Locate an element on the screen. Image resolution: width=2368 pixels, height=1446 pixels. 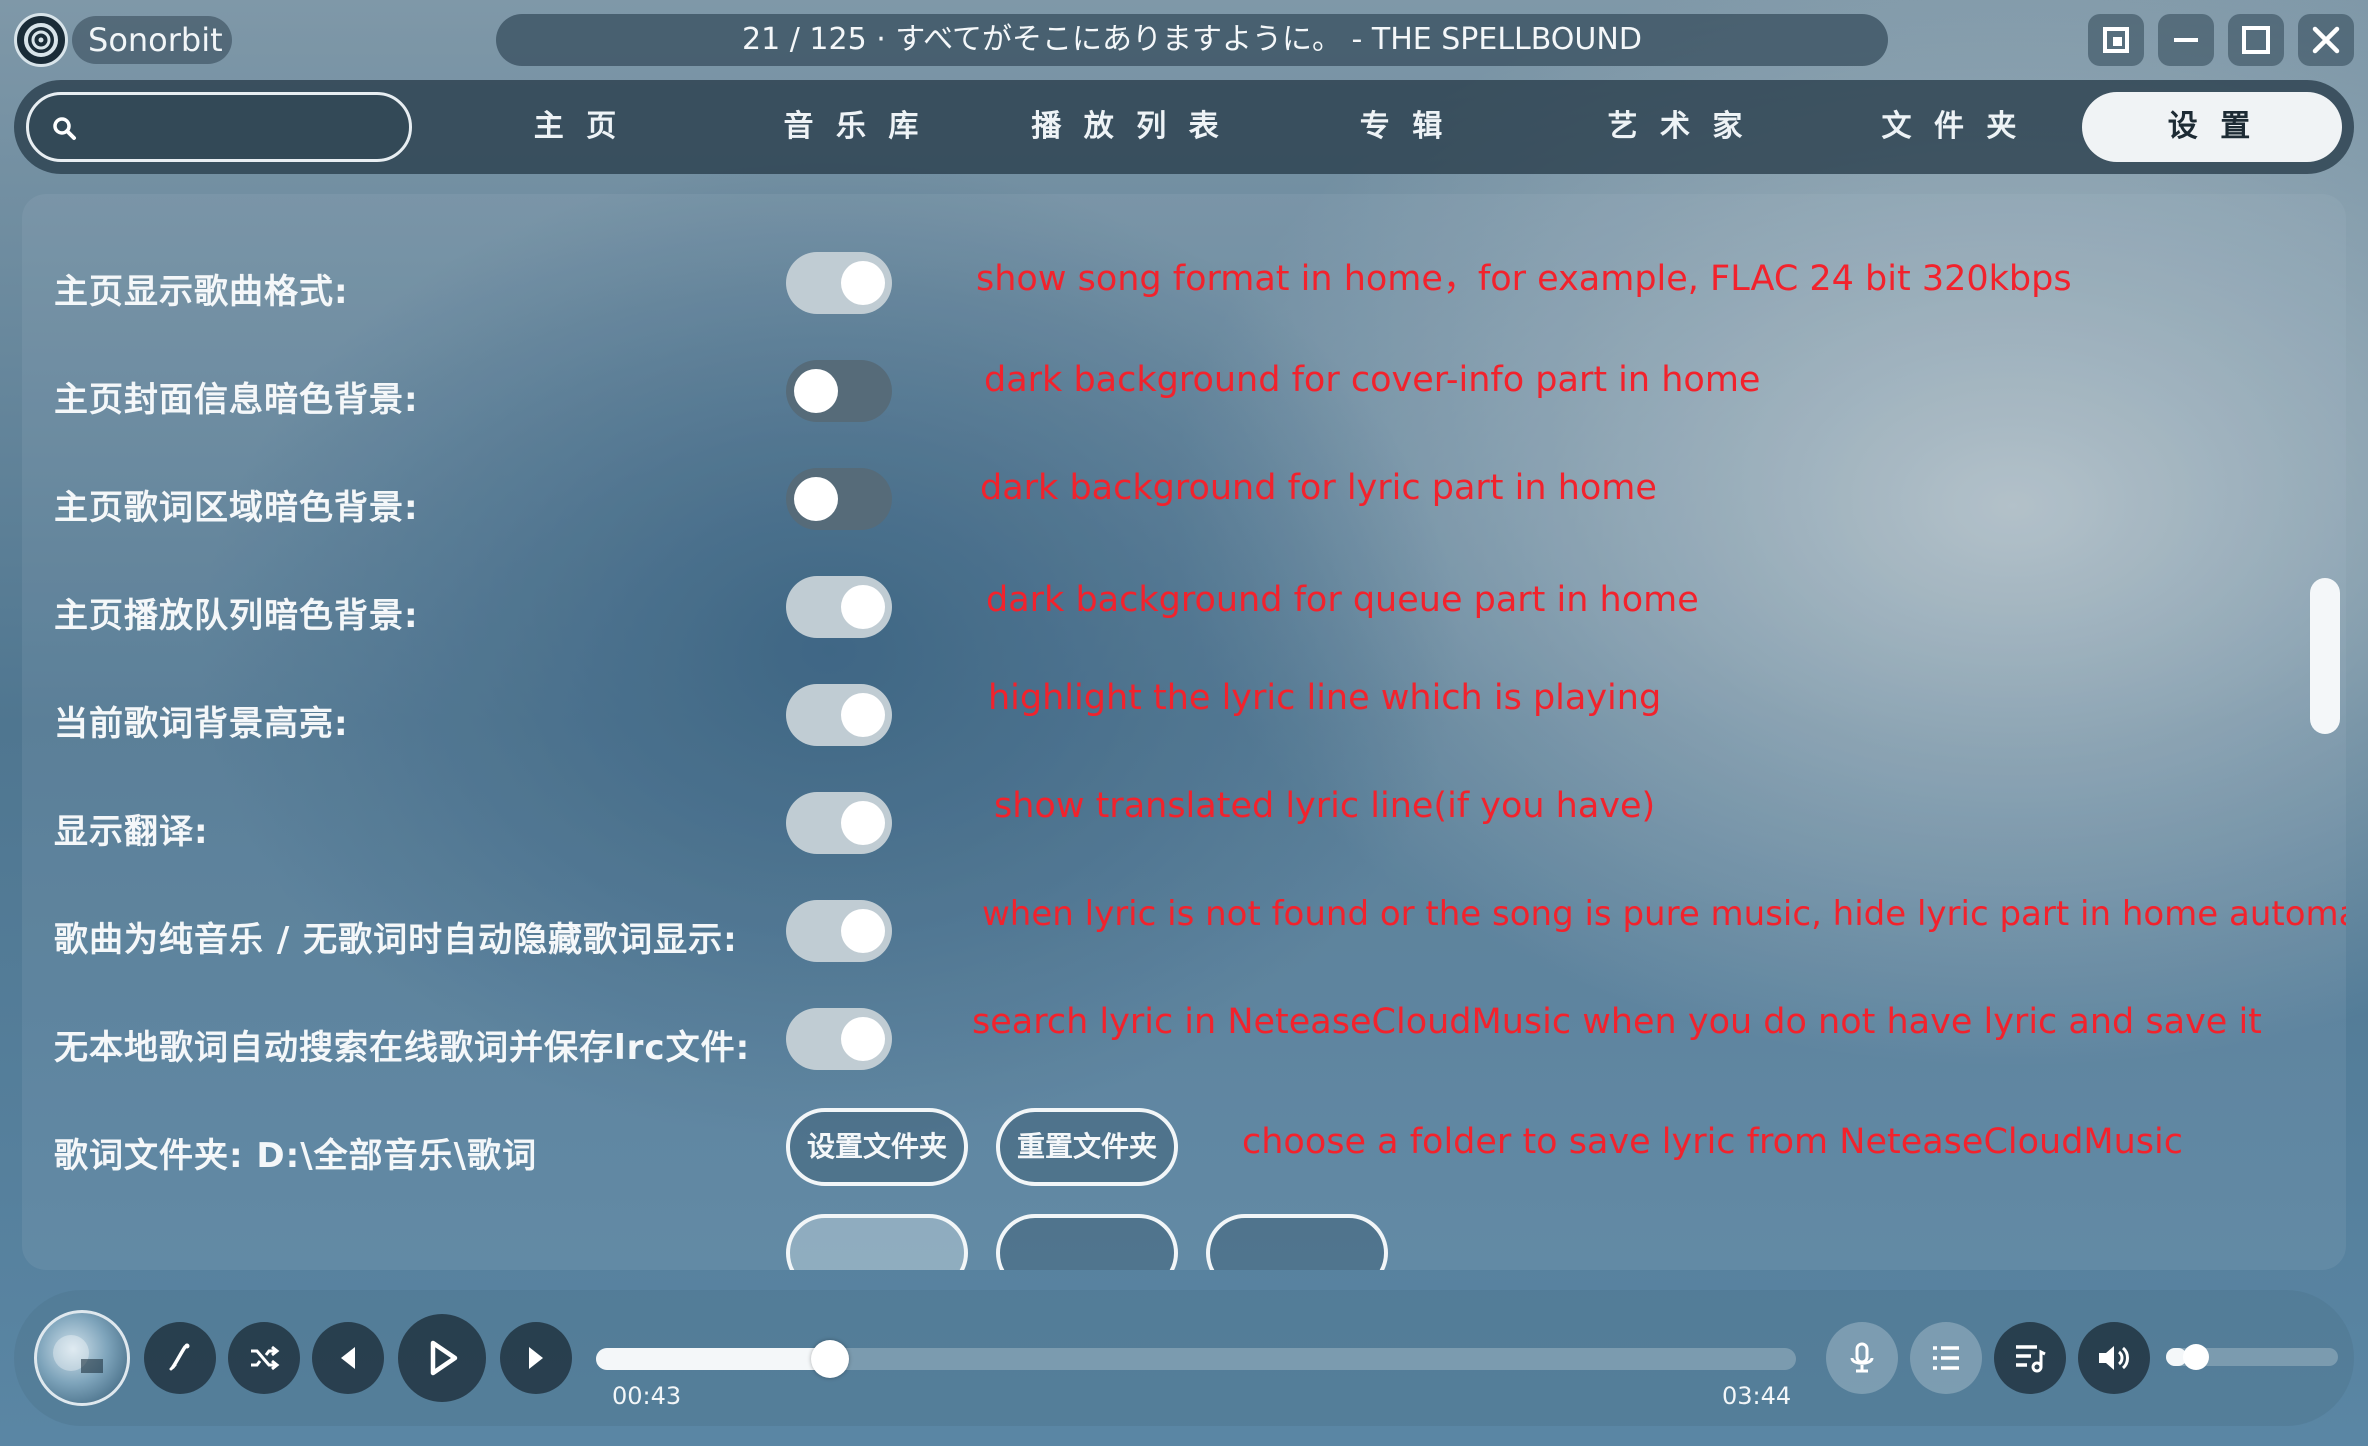
toggle-queue-dark-bg is located at coordinates (839, 607).